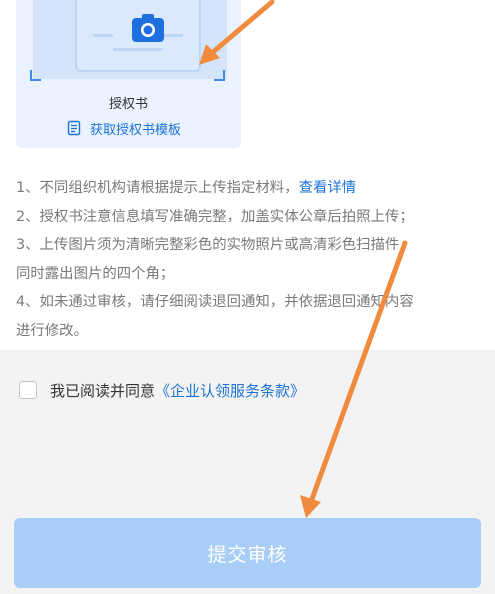  What do you see at coordinates (28, 390) in the screenshot?
I see `agree-checkbox` at bounding box center [28, 390].